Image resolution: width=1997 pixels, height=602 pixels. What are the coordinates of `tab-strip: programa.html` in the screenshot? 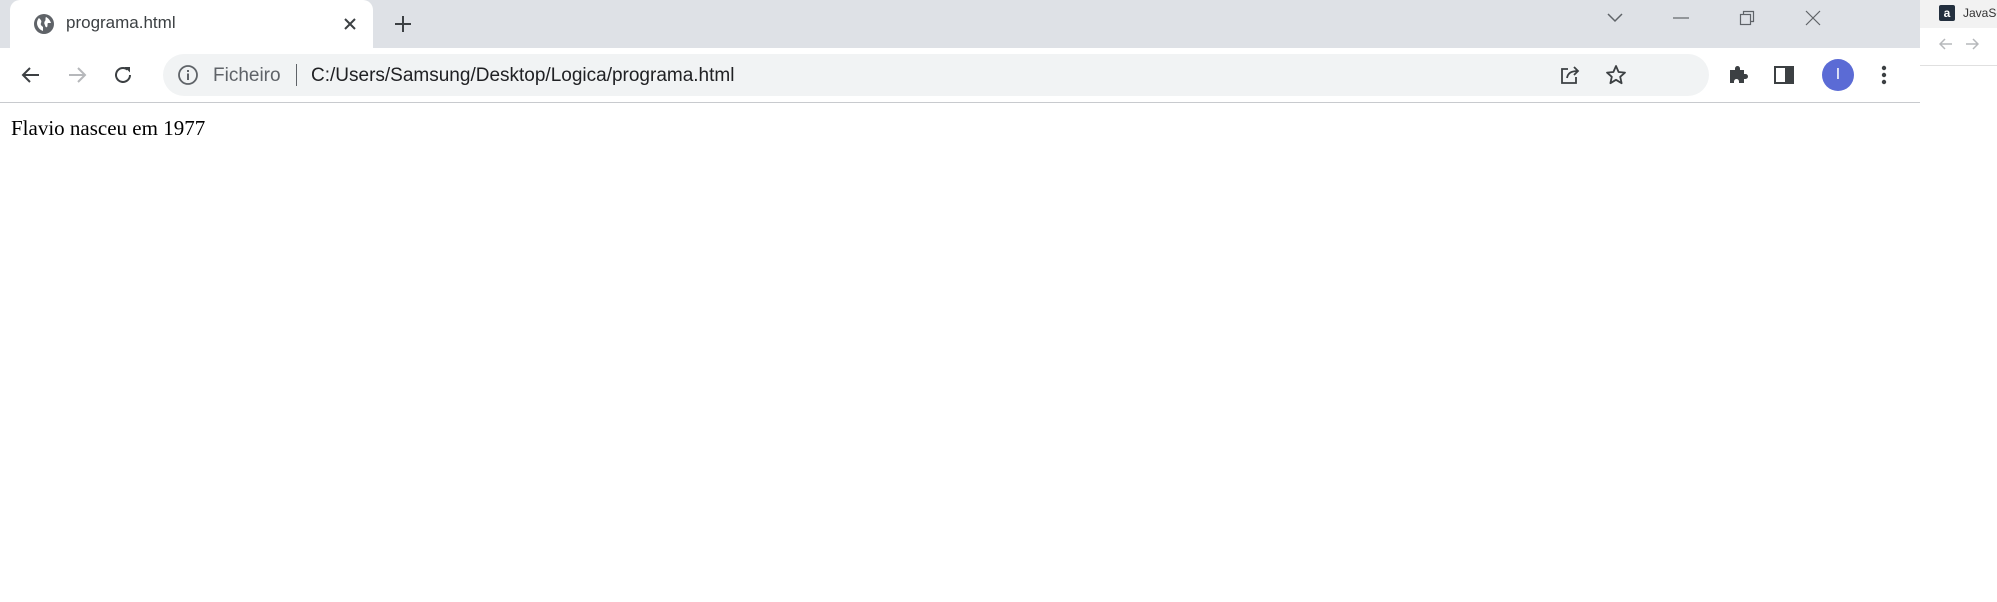 It's located at (960, 24).